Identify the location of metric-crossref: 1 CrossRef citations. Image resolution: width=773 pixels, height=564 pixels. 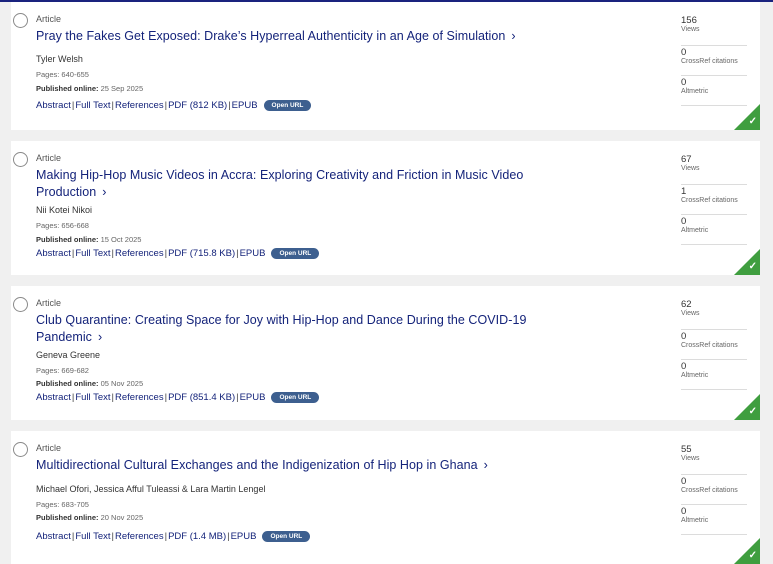
(714, 200).